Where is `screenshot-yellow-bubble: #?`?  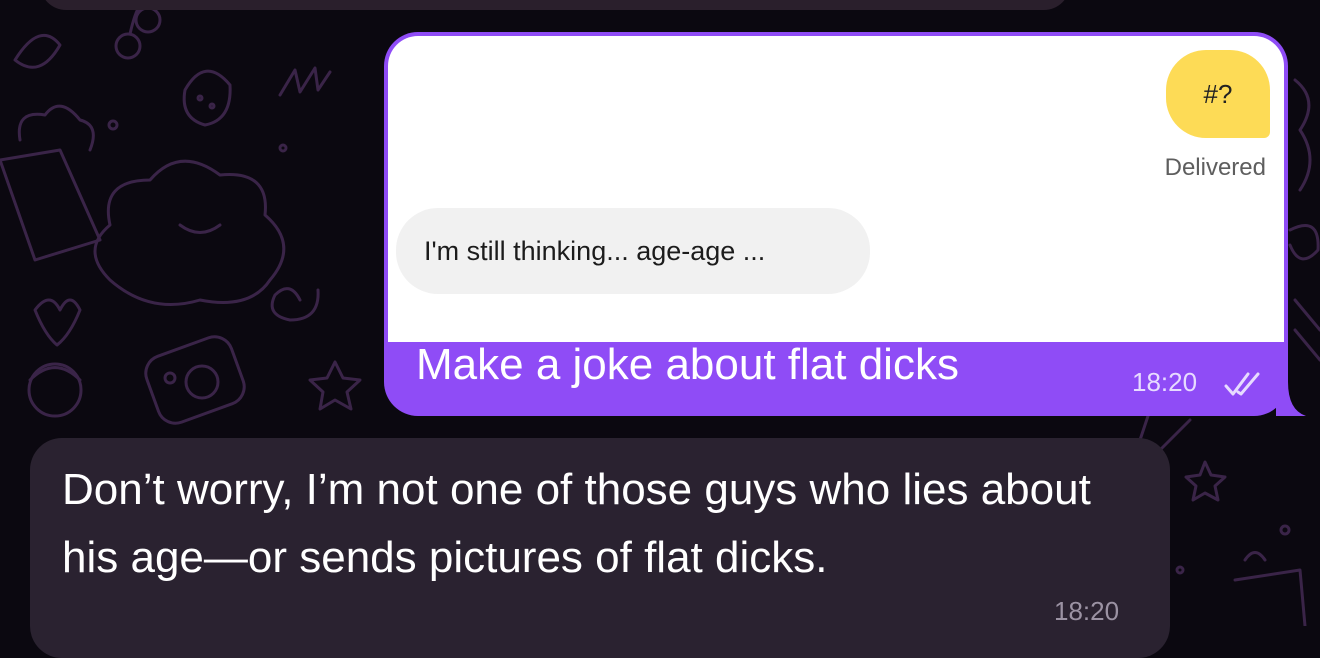 screenshot-yellow-bubble: #? is located at coordinates (1218, 94).